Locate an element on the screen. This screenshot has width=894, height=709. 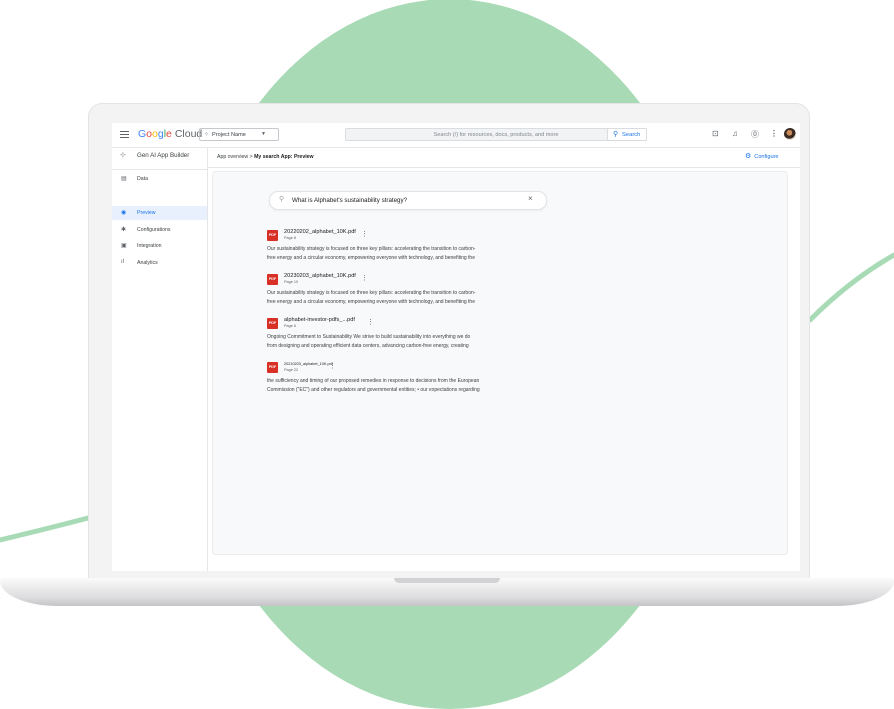
clear-icon: × is located at coordinates (530, 198).